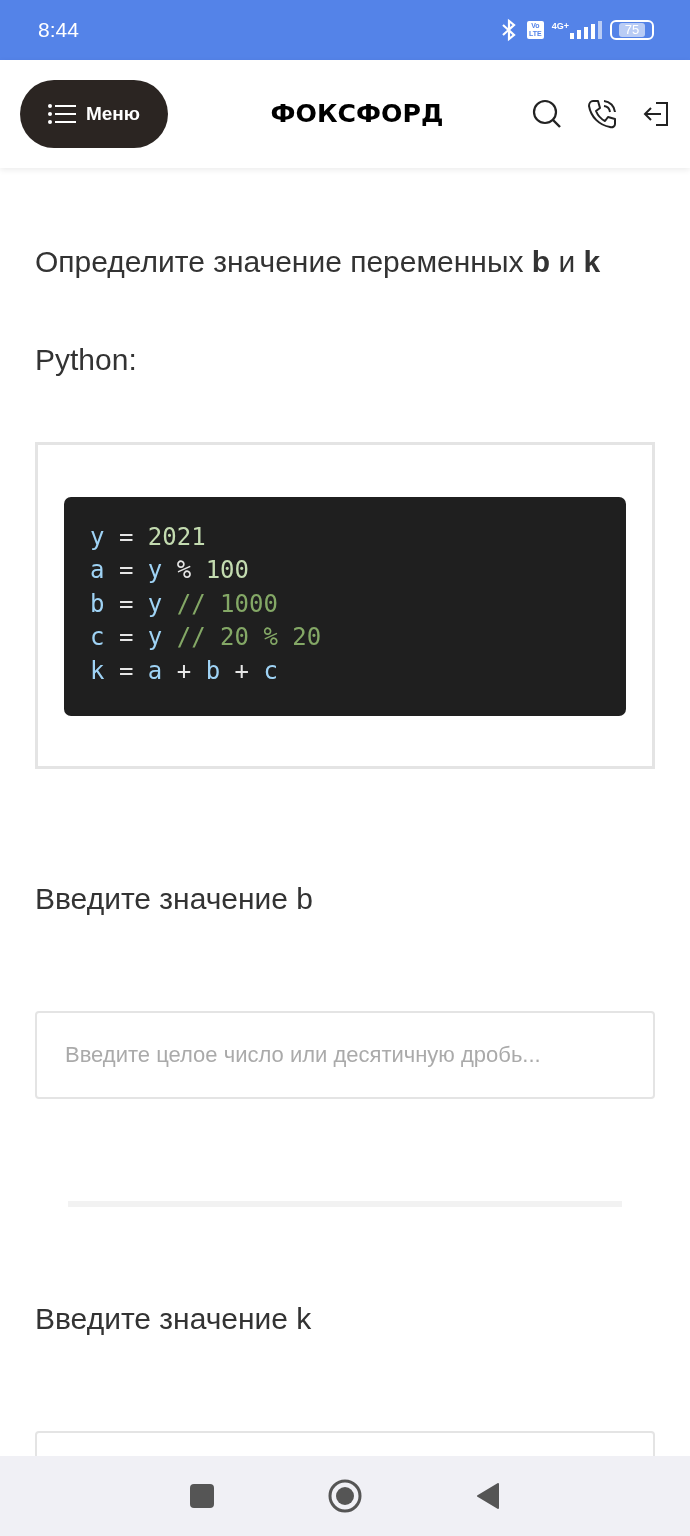 The image size is (690, 1536). I want to click on logo: ФОКСФОРД, so click(357, 114).